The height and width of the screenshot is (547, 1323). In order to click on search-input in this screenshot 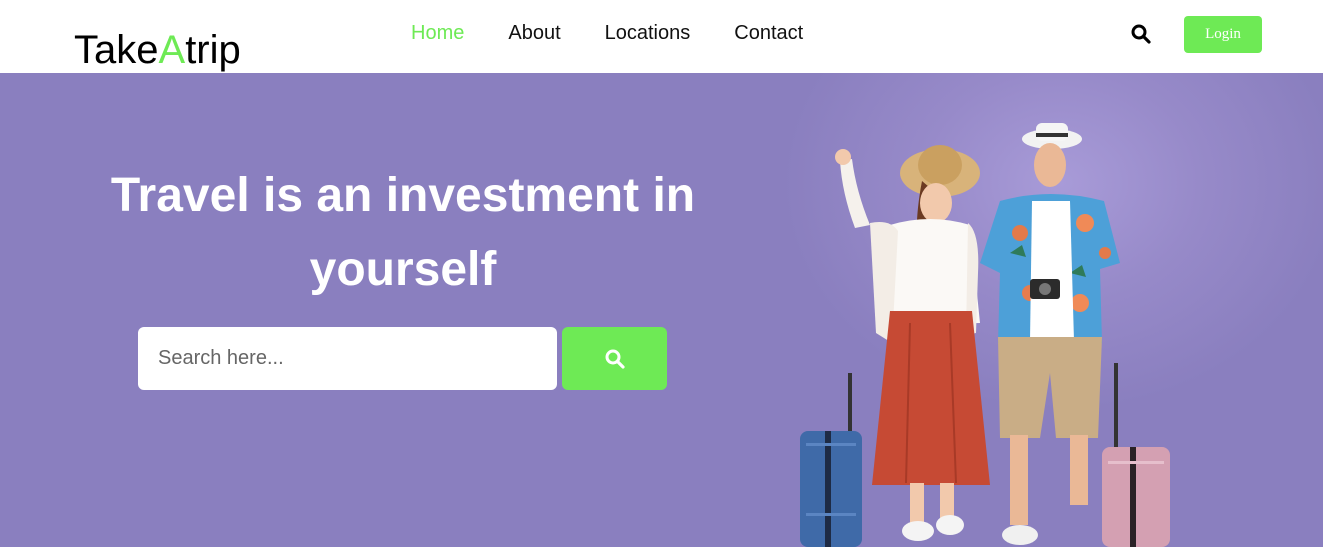, I will do `click(347, 358)`.